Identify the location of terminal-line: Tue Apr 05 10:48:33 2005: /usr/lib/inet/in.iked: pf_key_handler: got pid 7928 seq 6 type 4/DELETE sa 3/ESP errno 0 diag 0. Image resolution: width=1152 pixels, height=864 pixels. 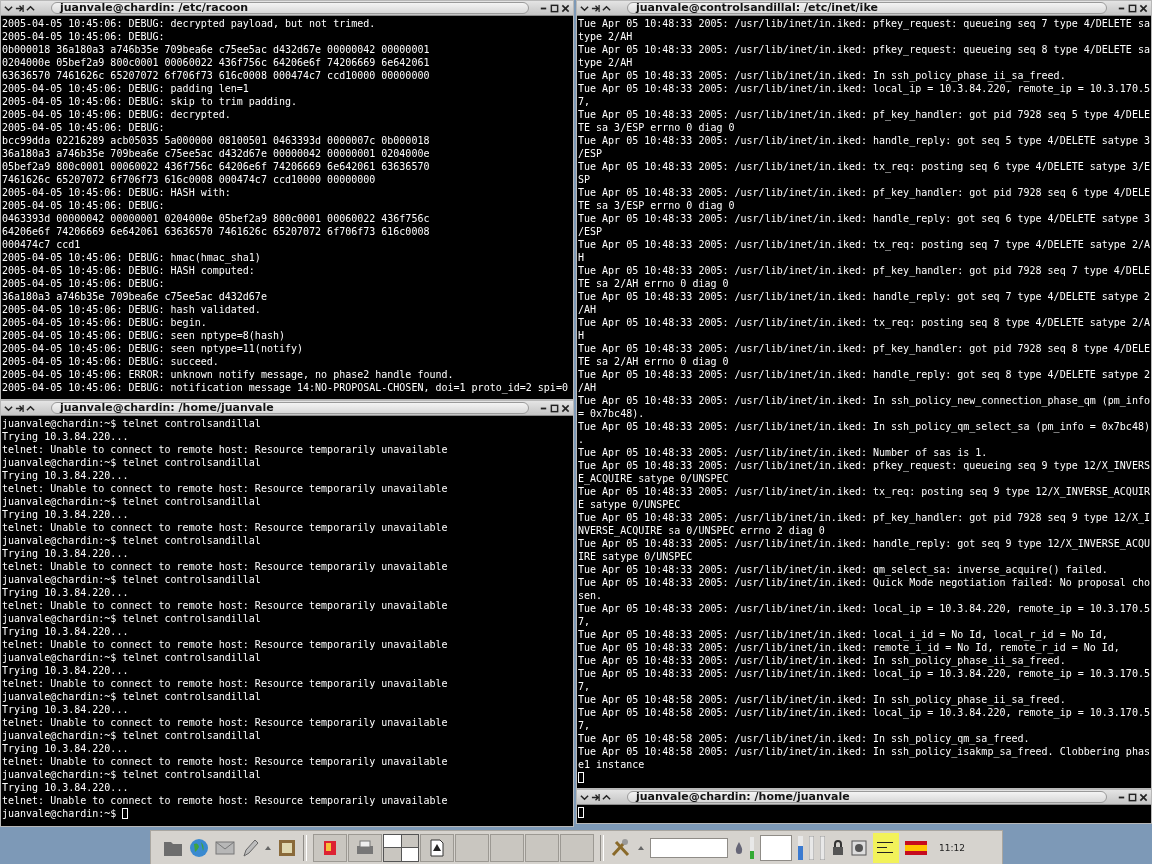
(864, 199).